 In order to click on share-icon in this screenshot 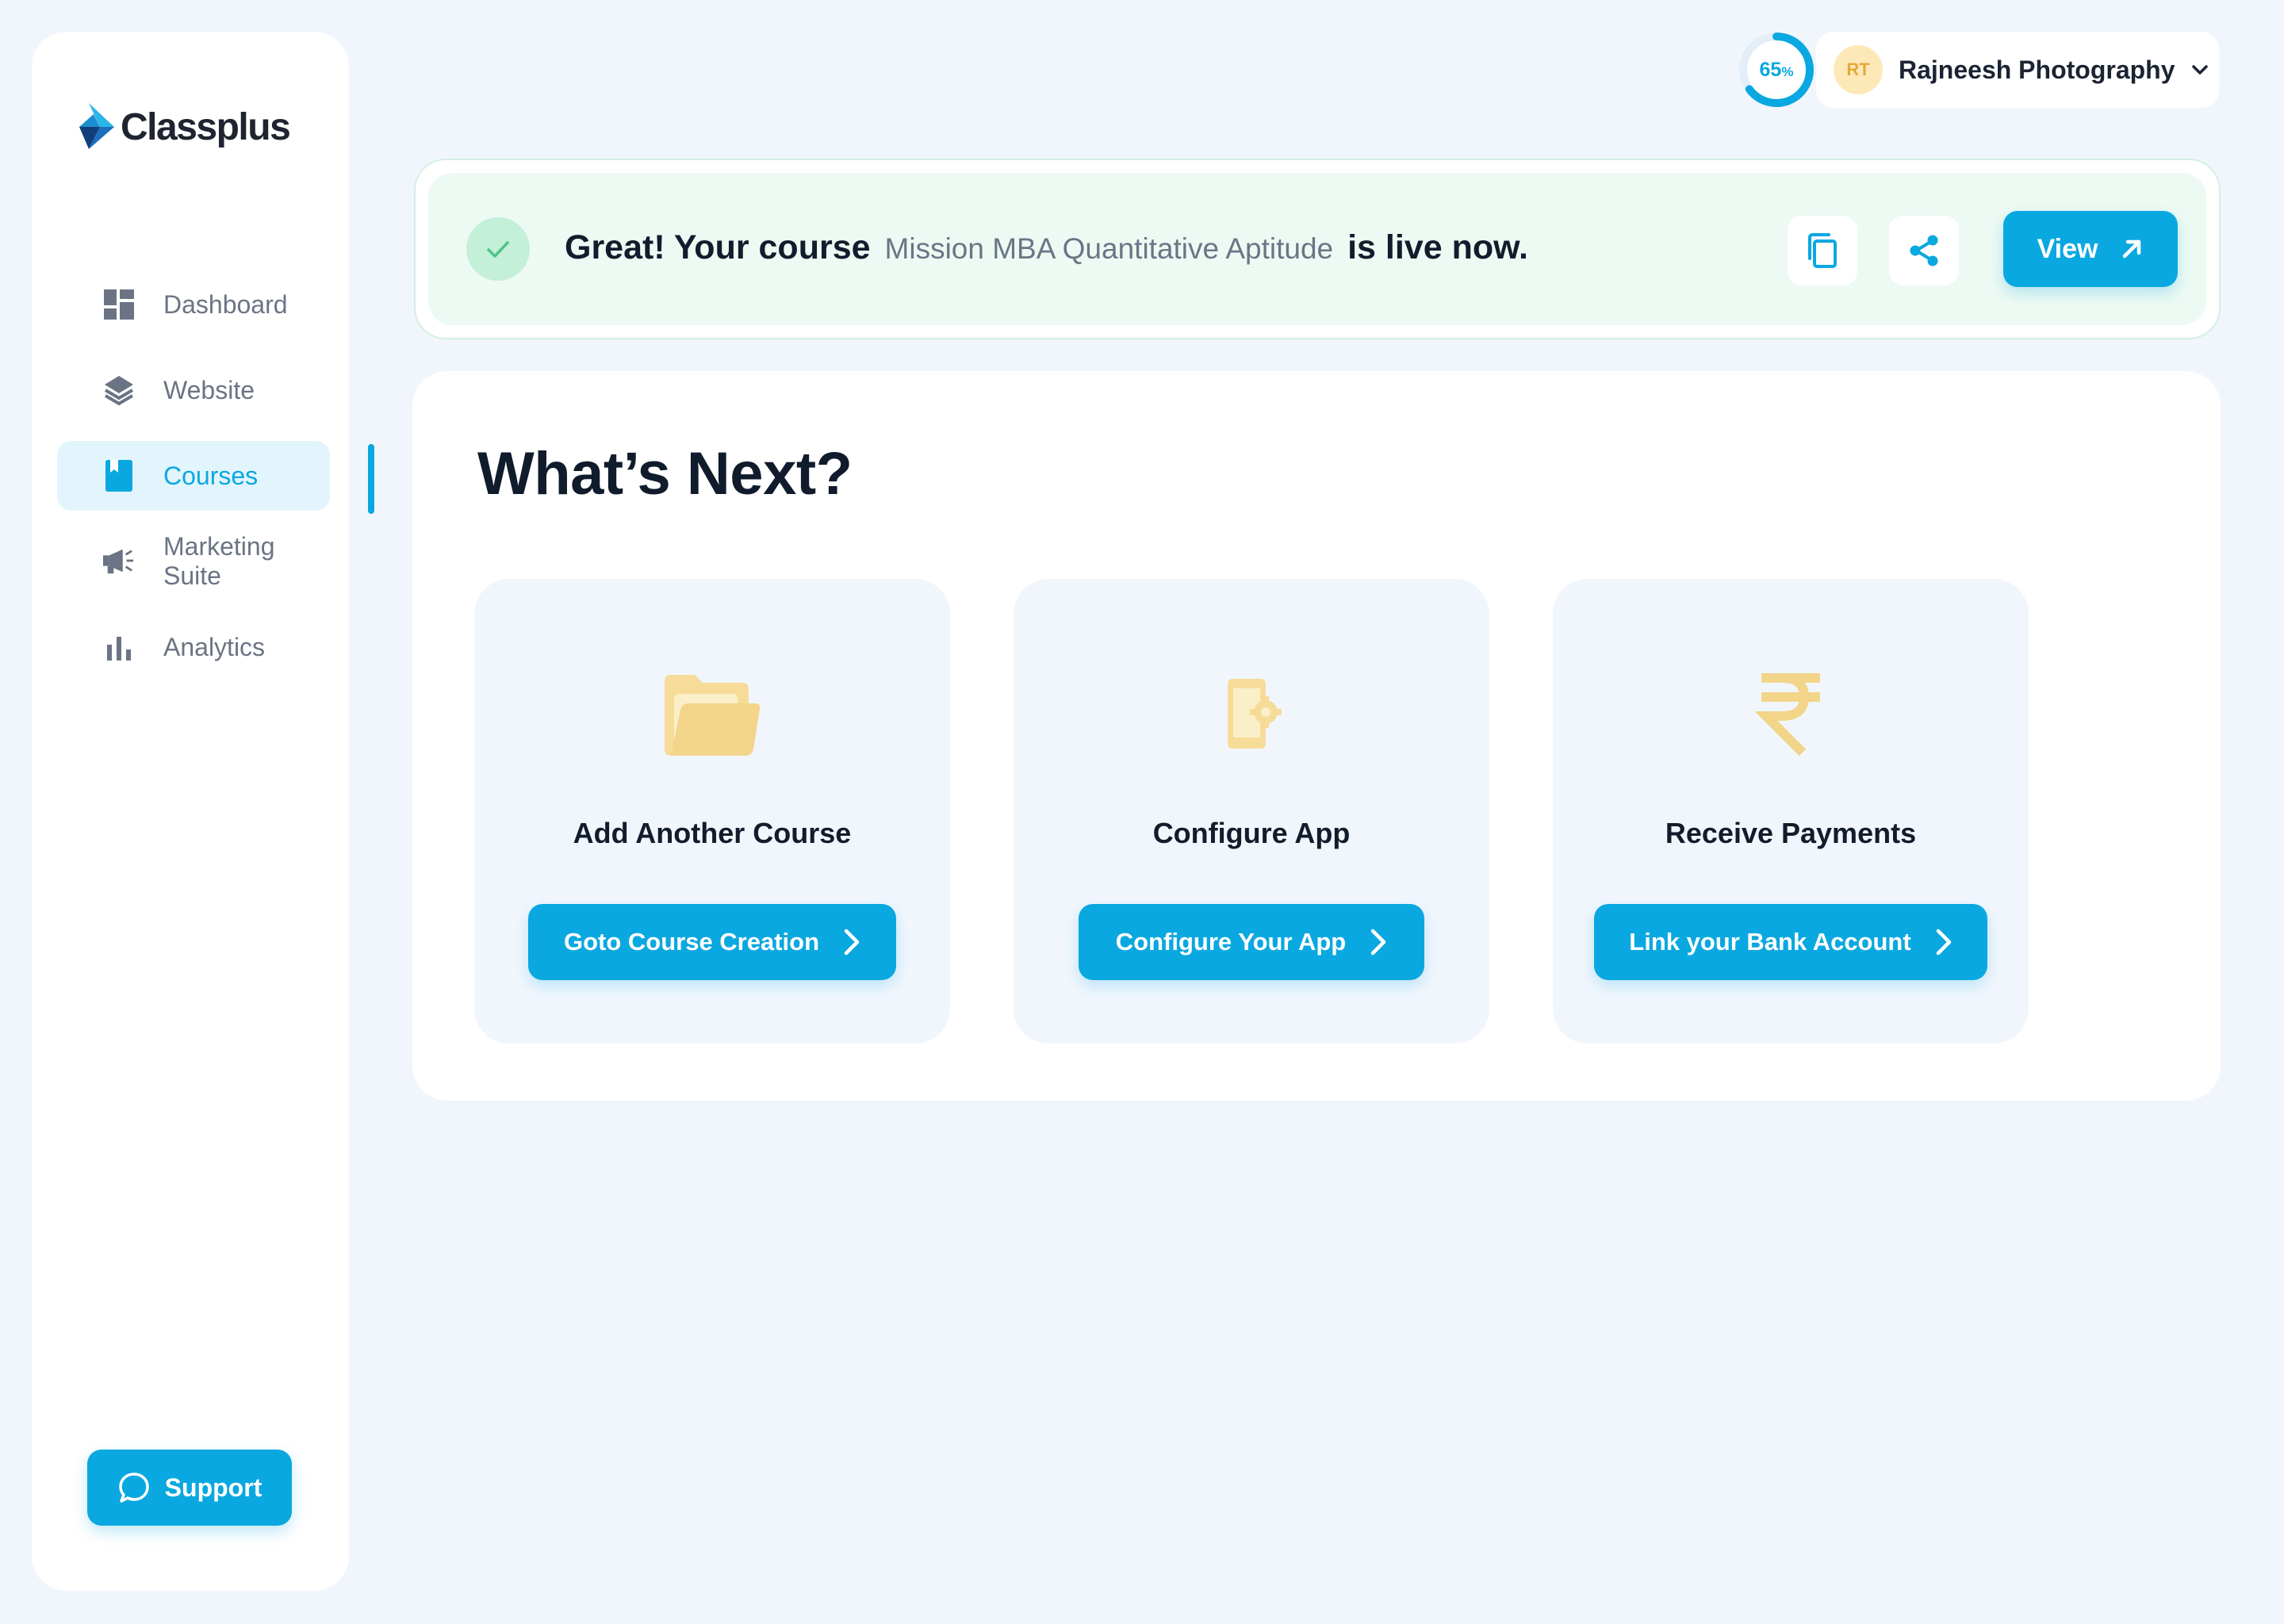, I will do `click(1924, 251)`.